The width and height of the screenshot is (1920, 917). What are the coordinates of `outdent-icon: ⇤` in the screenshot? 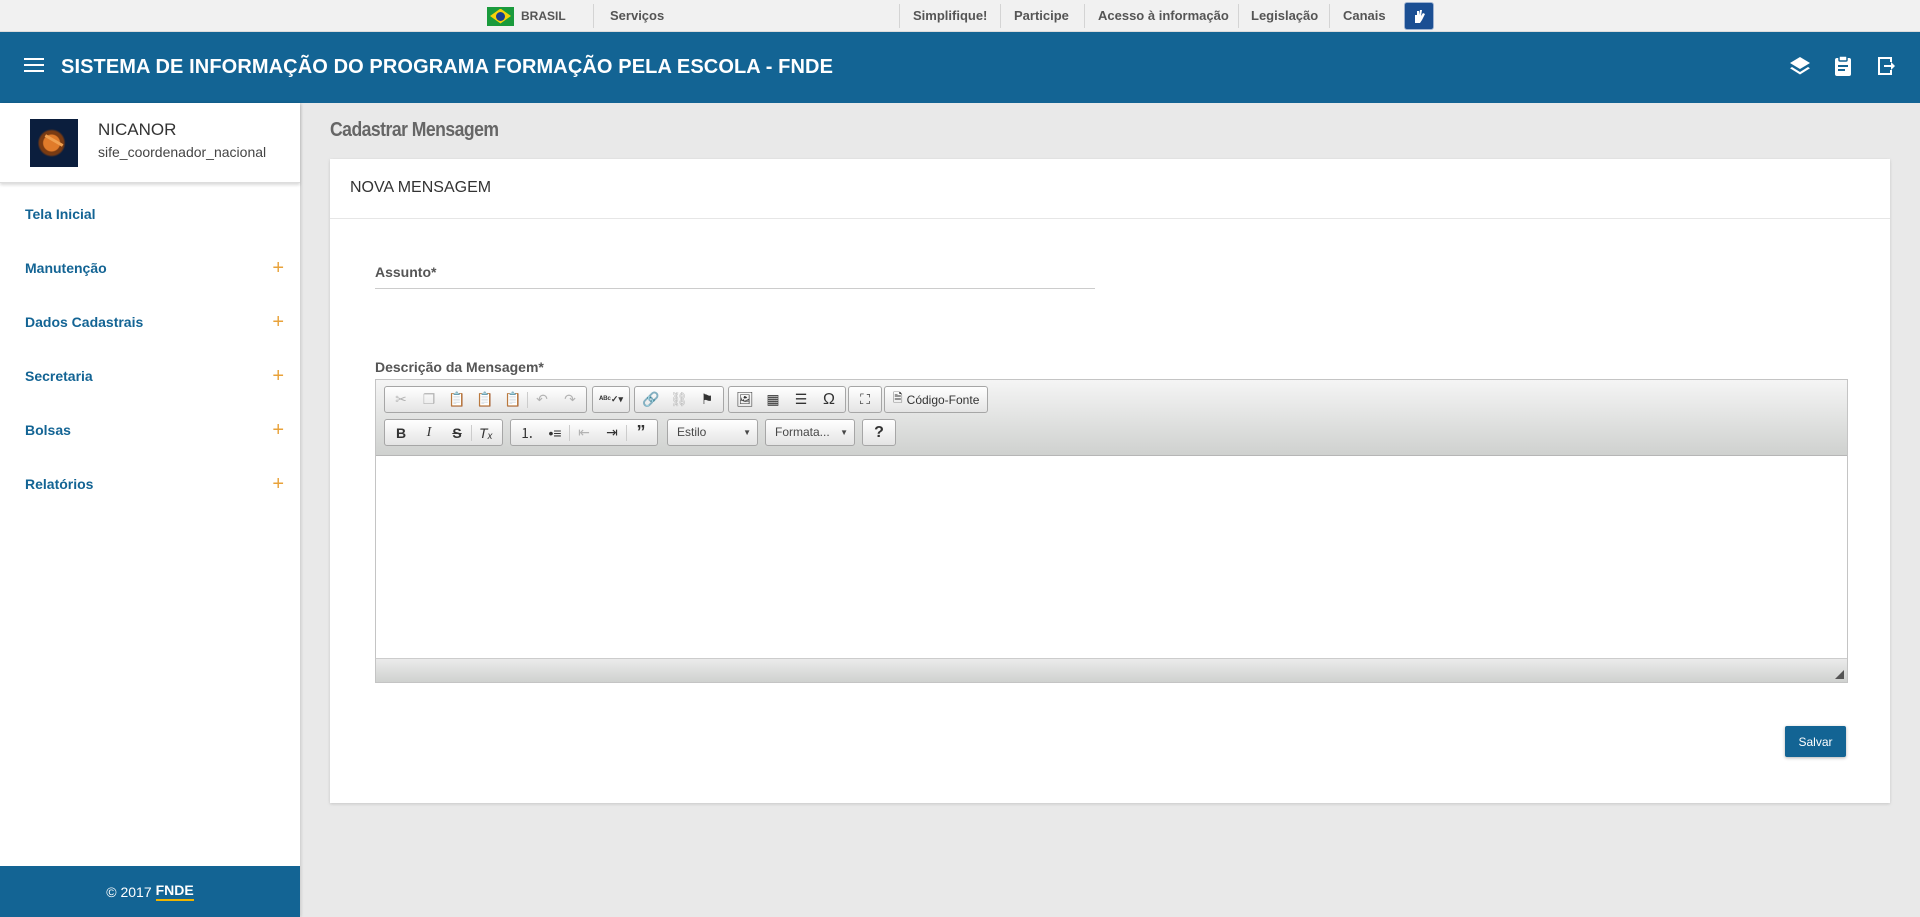 It's located at (584, 432).